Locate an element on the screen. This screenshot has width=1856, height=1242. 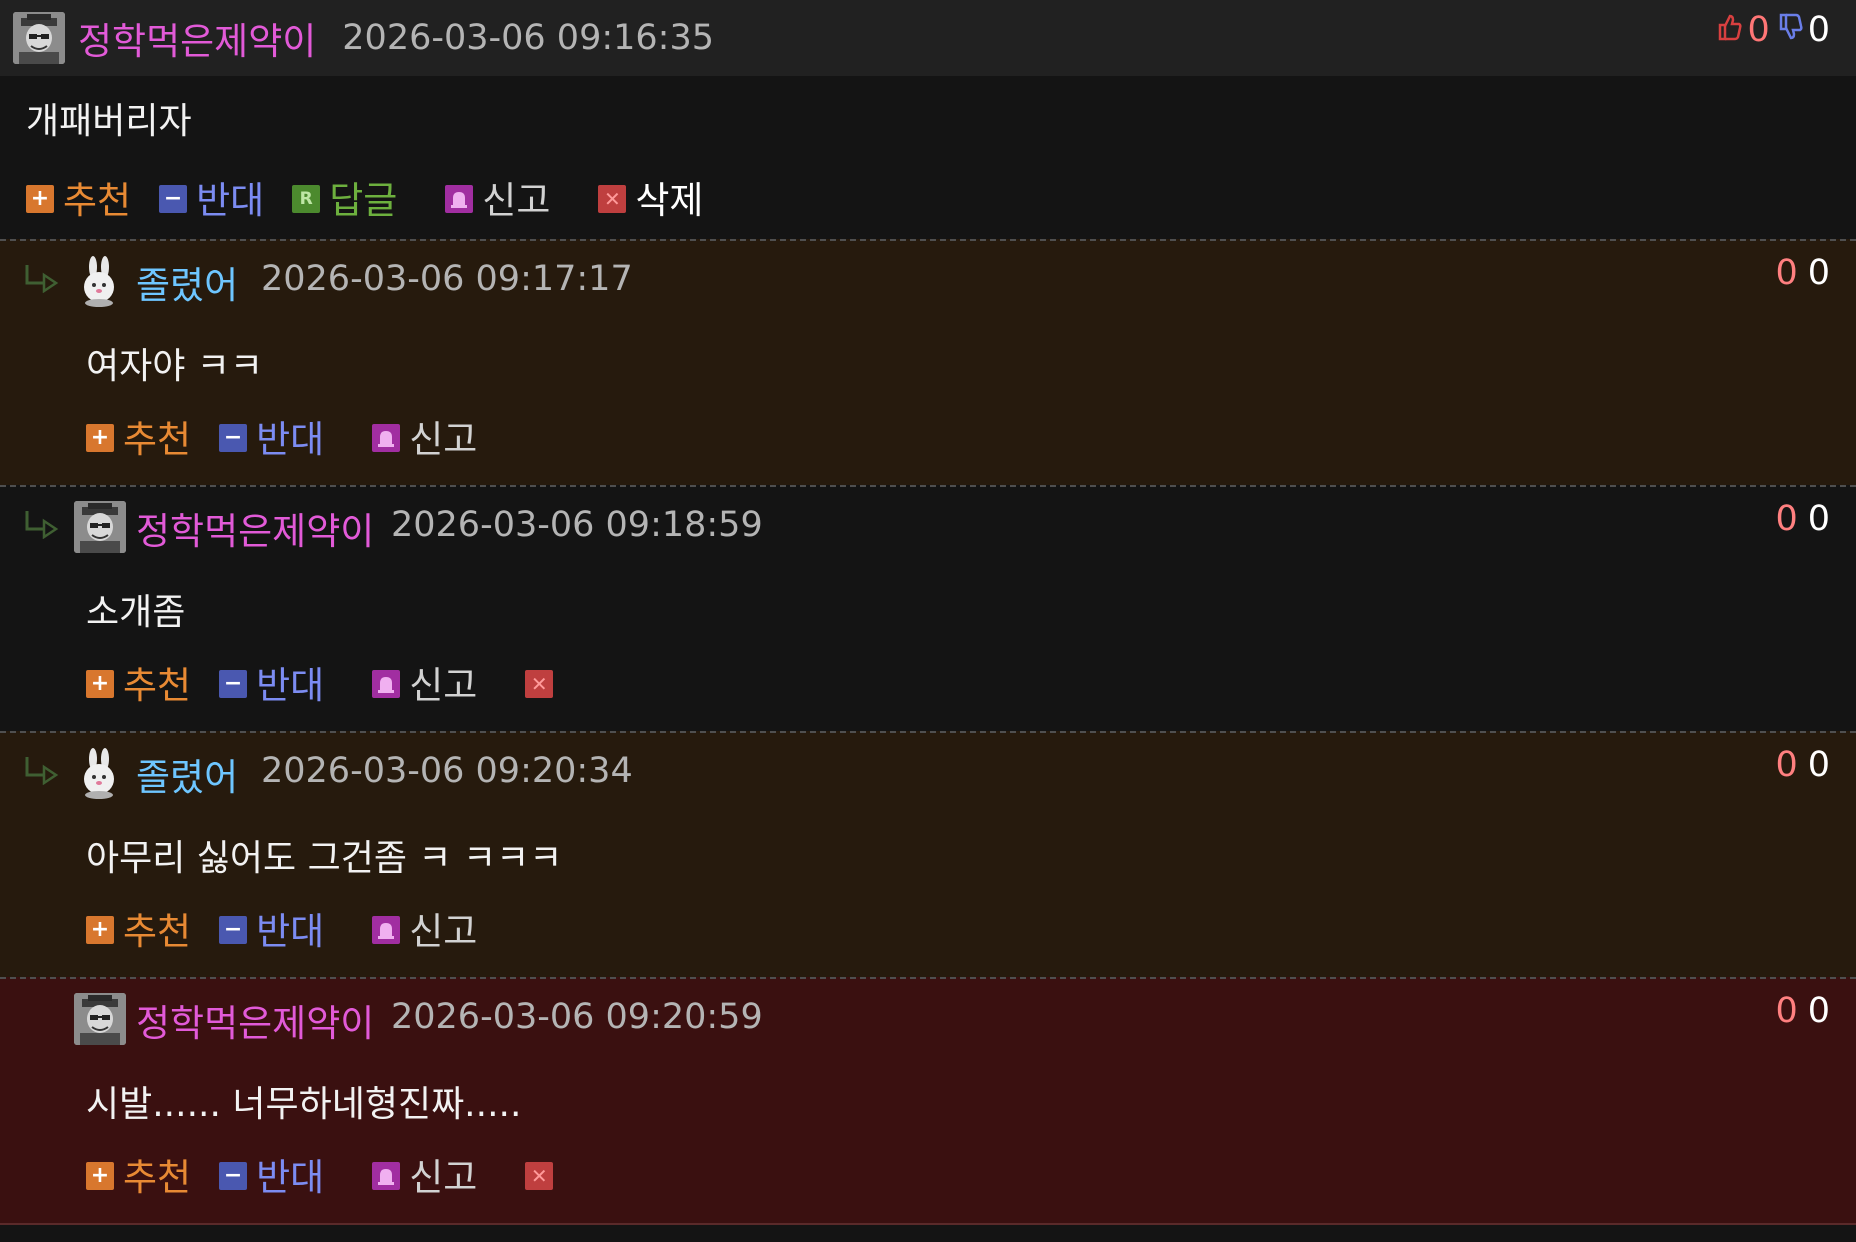
comment-header: 정학먹은제약이 2026-03-06 09:16:35 0 0 is located at coordinates (928, 38).